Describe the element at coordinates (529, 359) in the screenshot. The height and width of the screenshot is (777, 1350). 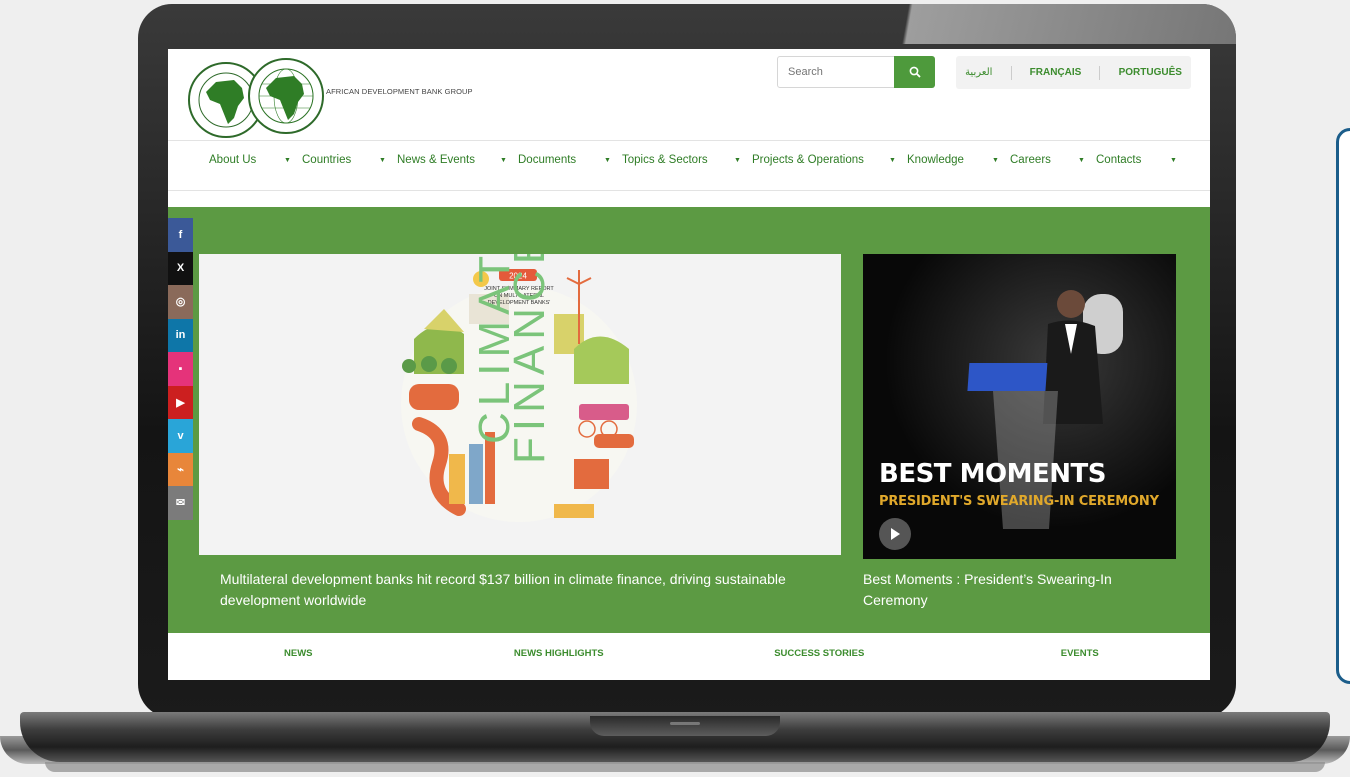
I see `art-word-finance: FINANCE` at that location.